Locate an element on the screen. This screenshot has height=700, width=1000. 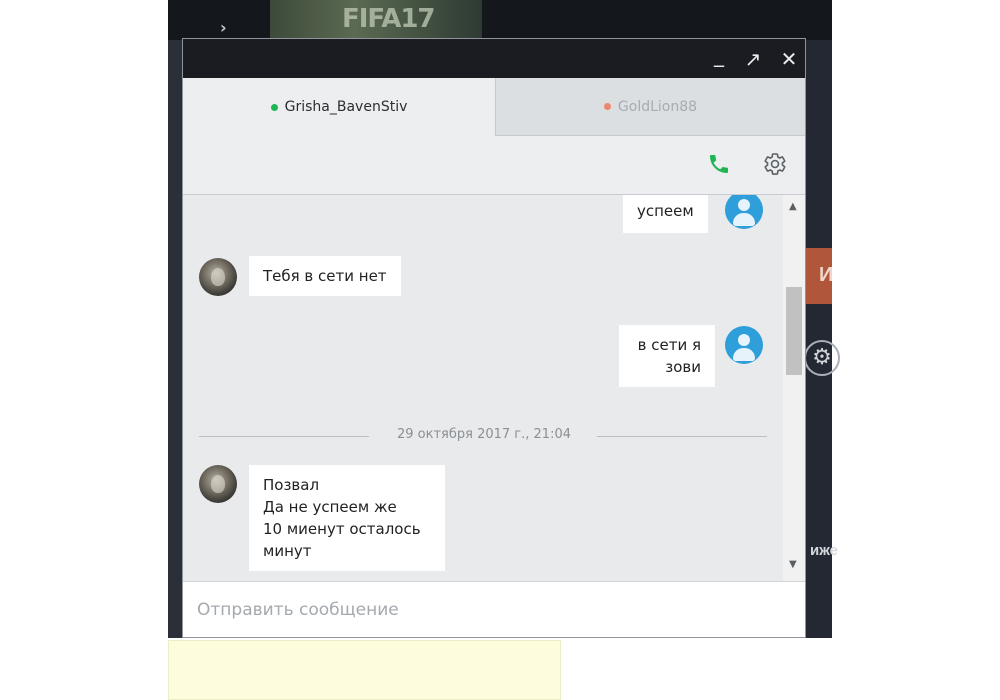
tab-goldlion: GoldLion88 is located at coordinates (650, 107).